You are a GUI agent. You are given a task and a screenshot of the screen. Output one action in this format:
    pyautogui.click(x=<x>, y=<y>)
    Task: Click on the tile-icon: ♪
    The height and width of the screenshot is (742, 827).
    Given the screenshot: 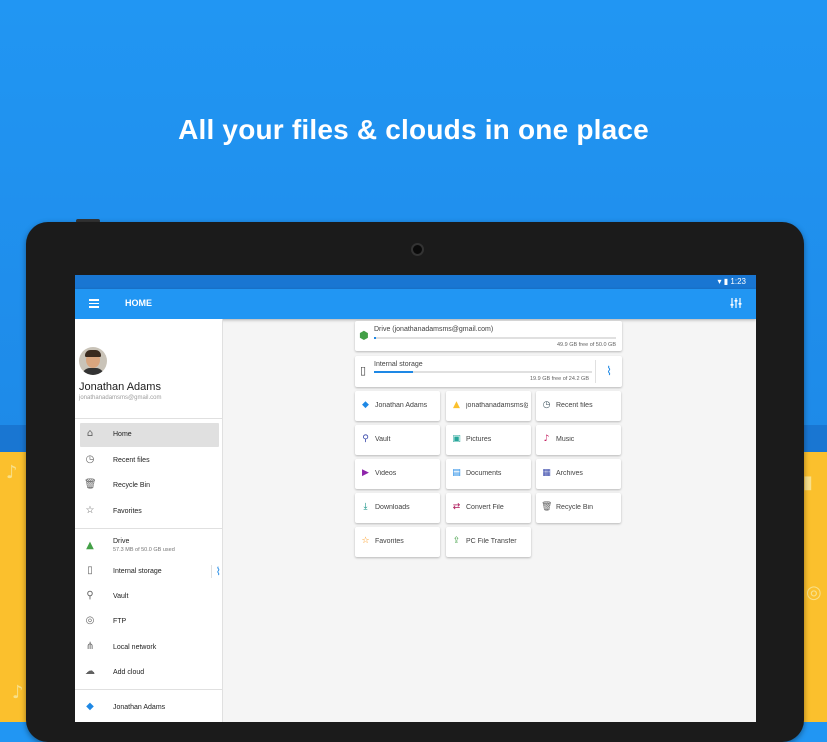 What is the action you would take?
    pyautogui.click(x=546, y=439)
    